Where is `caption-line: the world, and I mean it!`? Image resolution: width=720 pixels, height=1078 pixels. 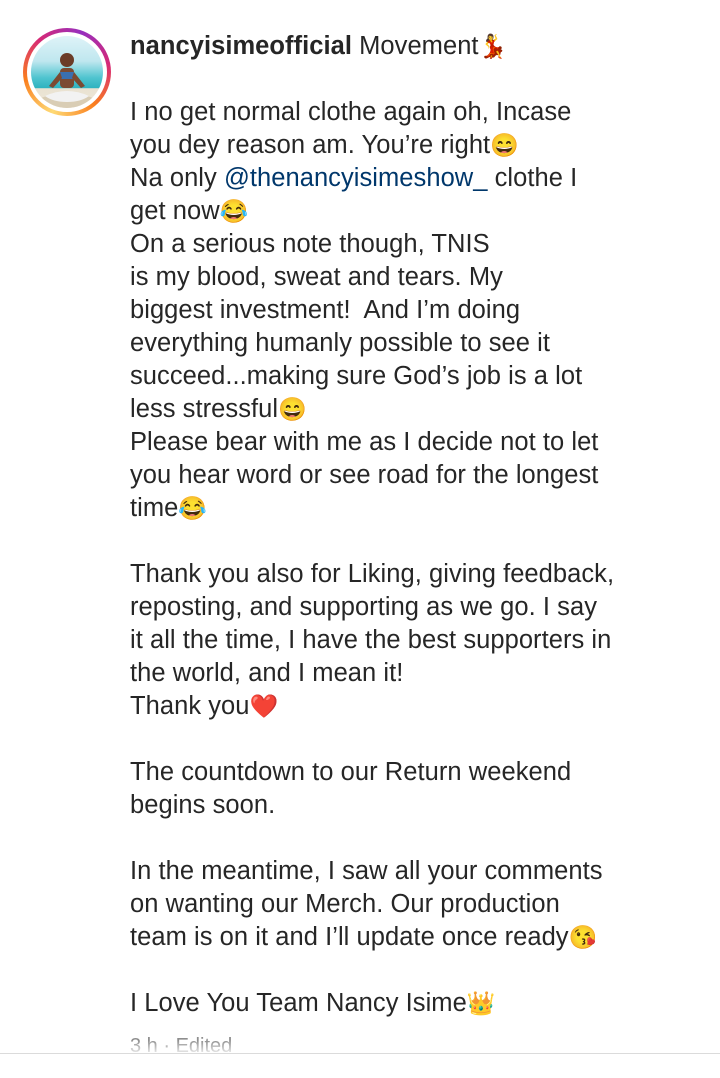
caption-line: the world, and I mean it! is located at coordinates (267, 673).